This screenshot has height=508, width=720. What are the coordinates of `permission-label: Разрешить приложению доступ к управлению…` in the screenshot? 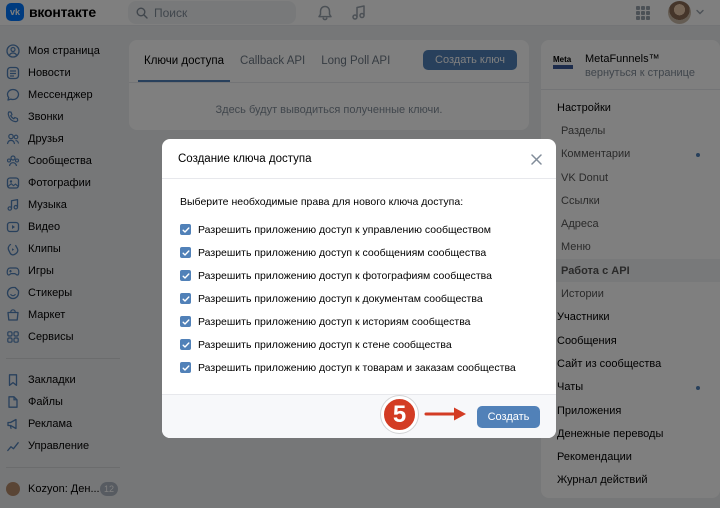 It's located at (344, 229).